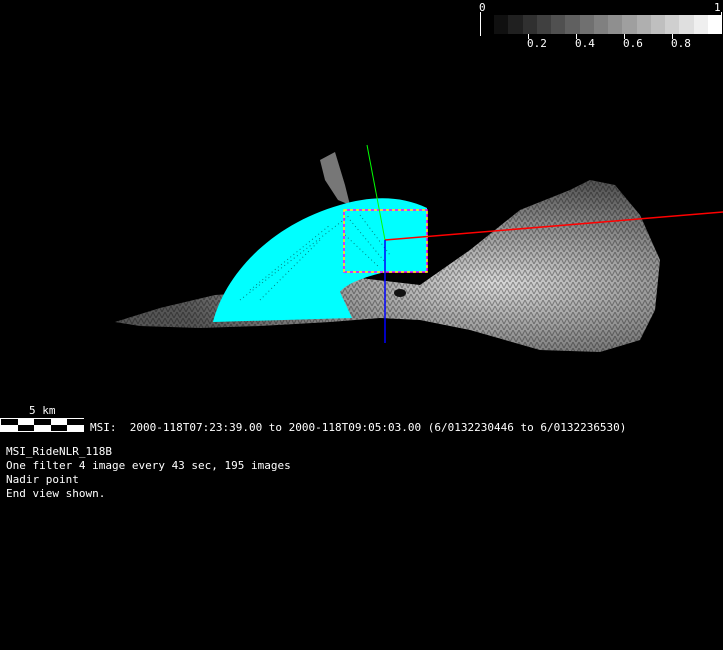  What do you see at coordinates (56, 493) in the screenshot?
I see `view-status: End view shown.` at bounding box center [56, 493].